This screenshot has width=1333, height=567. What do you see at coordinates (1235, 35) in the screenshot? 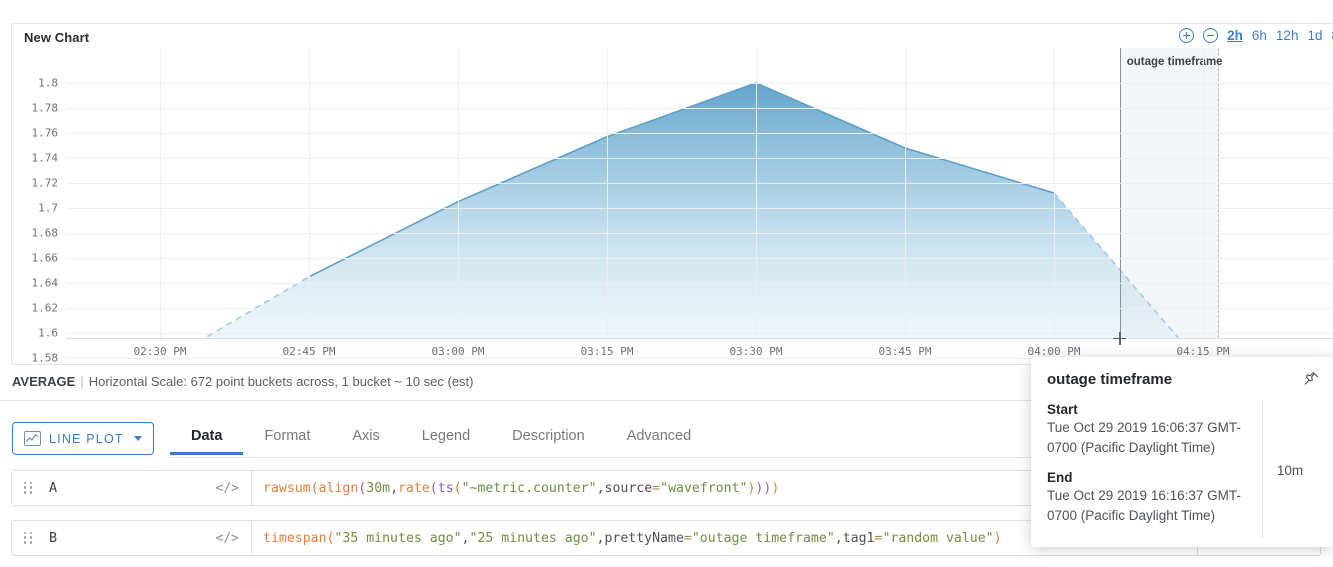
I see `range-option-2h: 2h` at bounding box center [1235, 35].